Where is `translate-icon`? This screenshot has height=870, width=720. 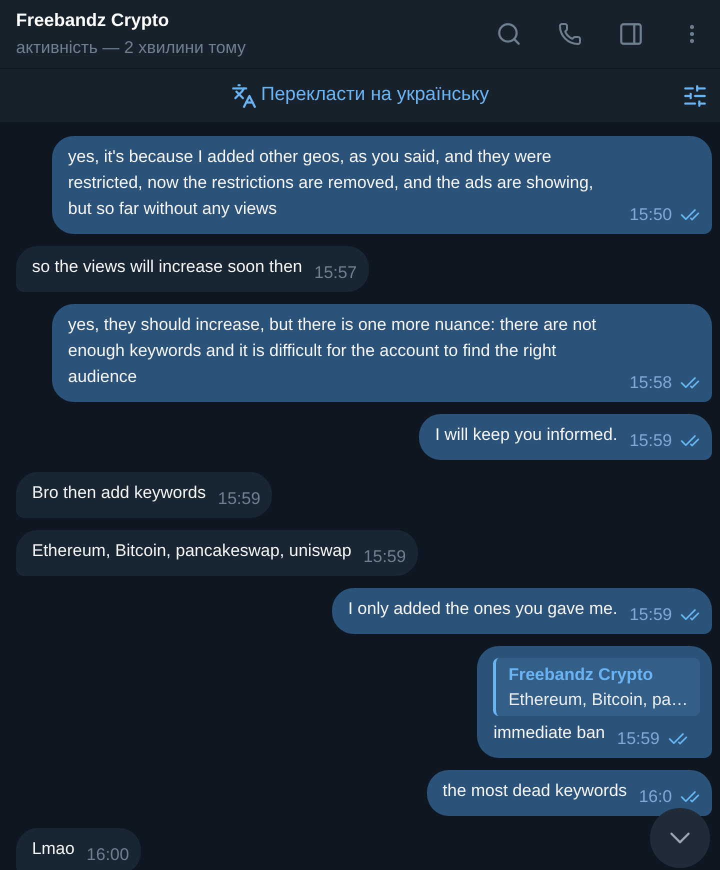
translate-icon is located at coordinates (243, 95).